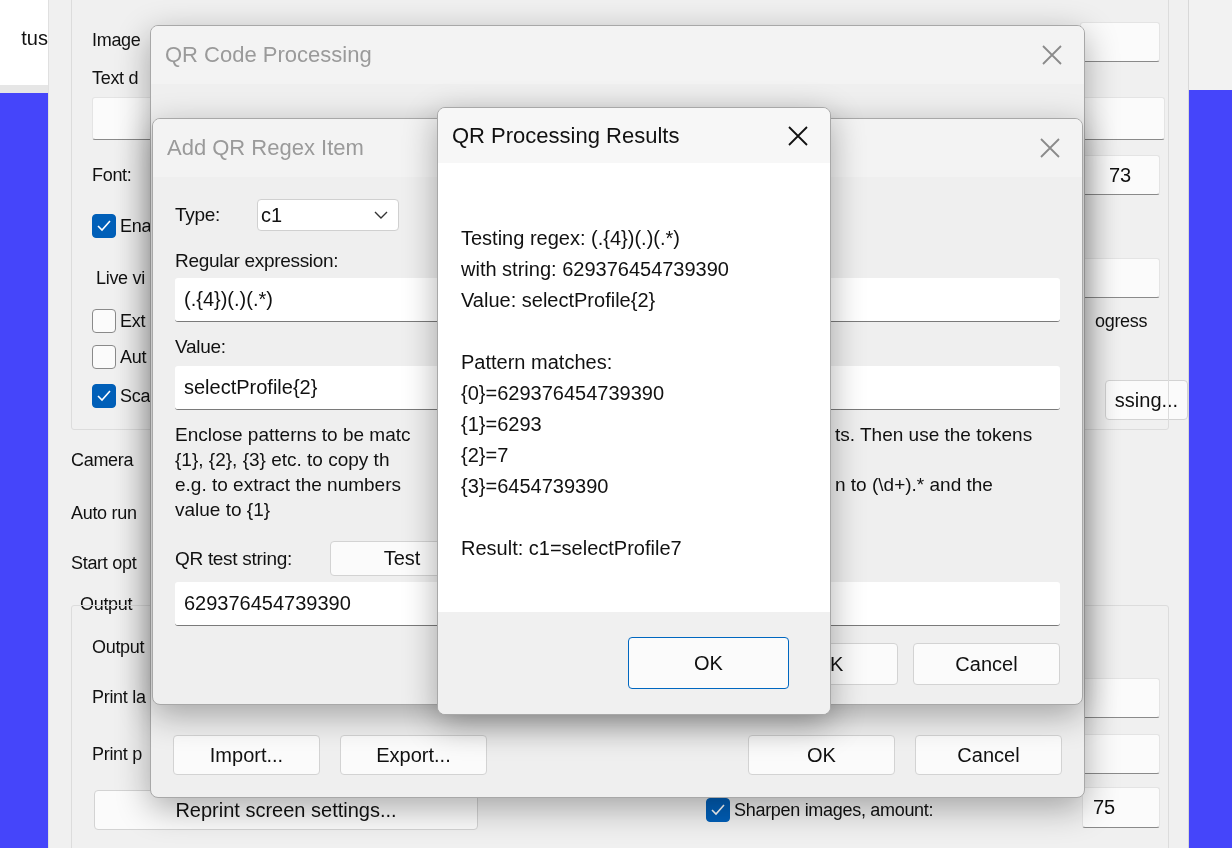 This screenshot has height=848, width=1232. What do you see at coordinates (559, 300) in the screenshot?
I see `result-line: Value: selectProfile{2}` at bounding box center [559, 300].